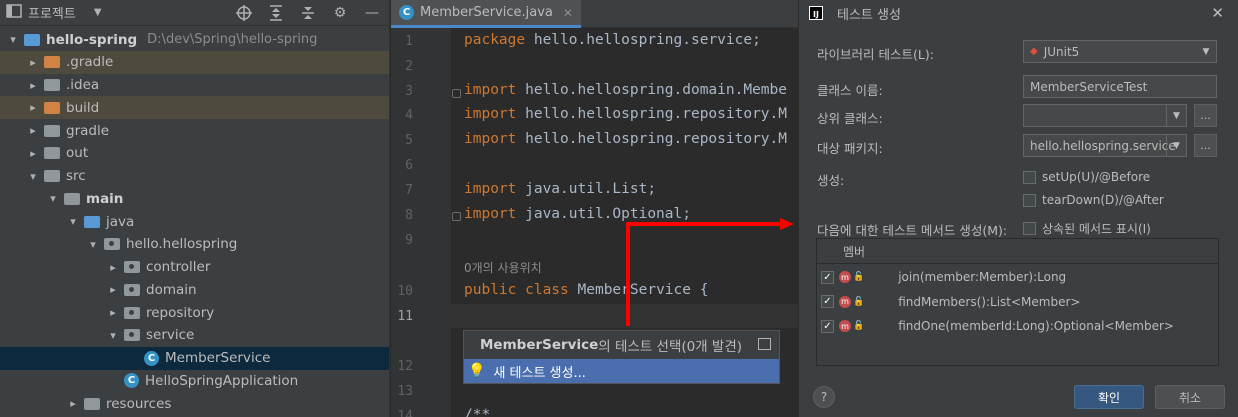 Image resolution: width=1238 pixels, height=417 pixels. I want to click on setup-checkbox: setUp(U)/@Before, so click(1086, 177).